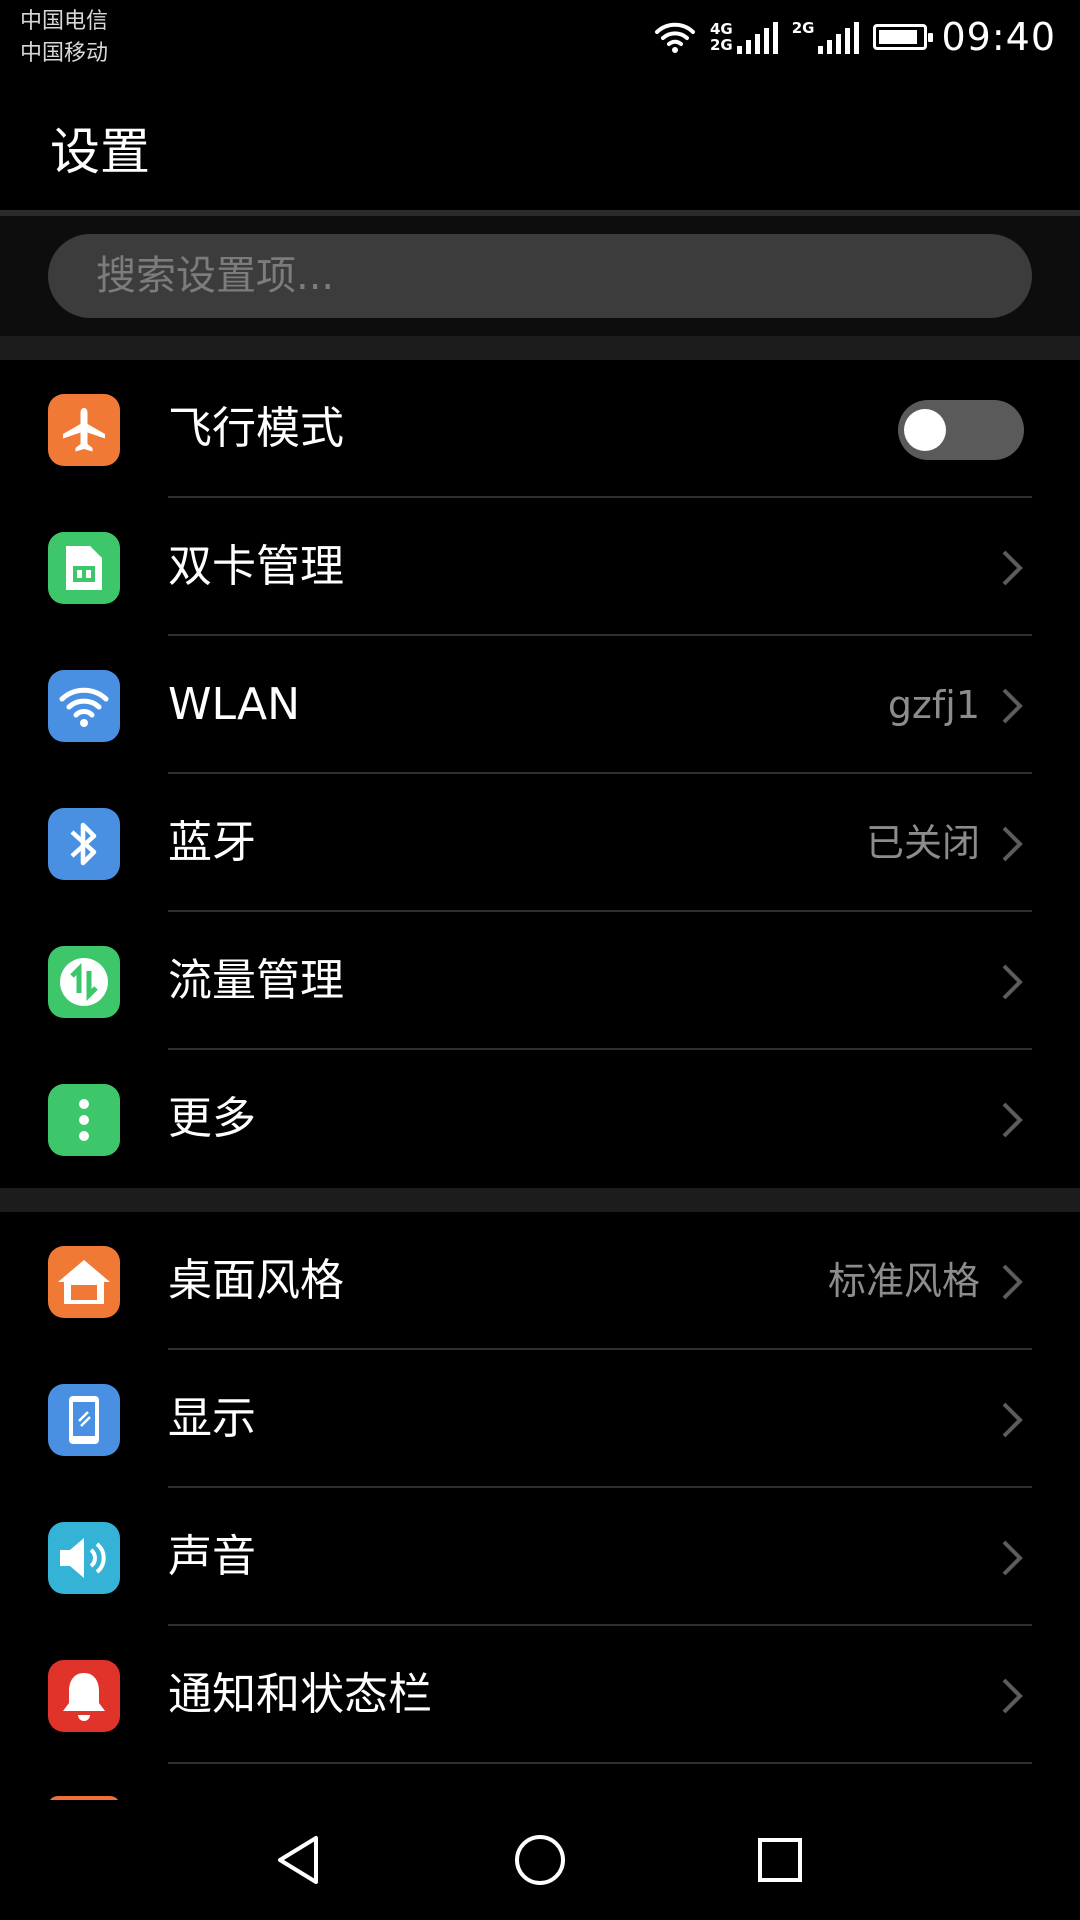  What do you see at coordinates (998, 37) in the screenshot?
I see `clock: 09:40` at bounding box center [998, 37].